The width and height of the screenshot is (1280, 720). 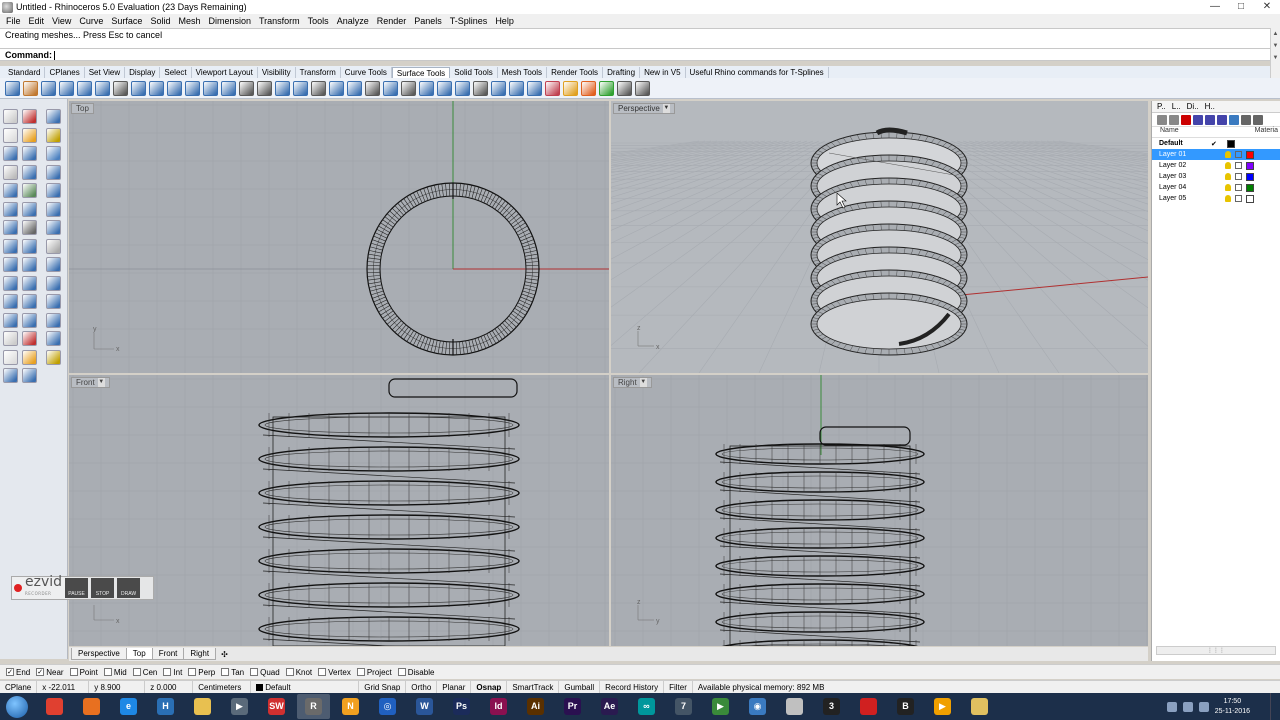 I want to click on menu-item-view: View, so click(x=61, y=21).